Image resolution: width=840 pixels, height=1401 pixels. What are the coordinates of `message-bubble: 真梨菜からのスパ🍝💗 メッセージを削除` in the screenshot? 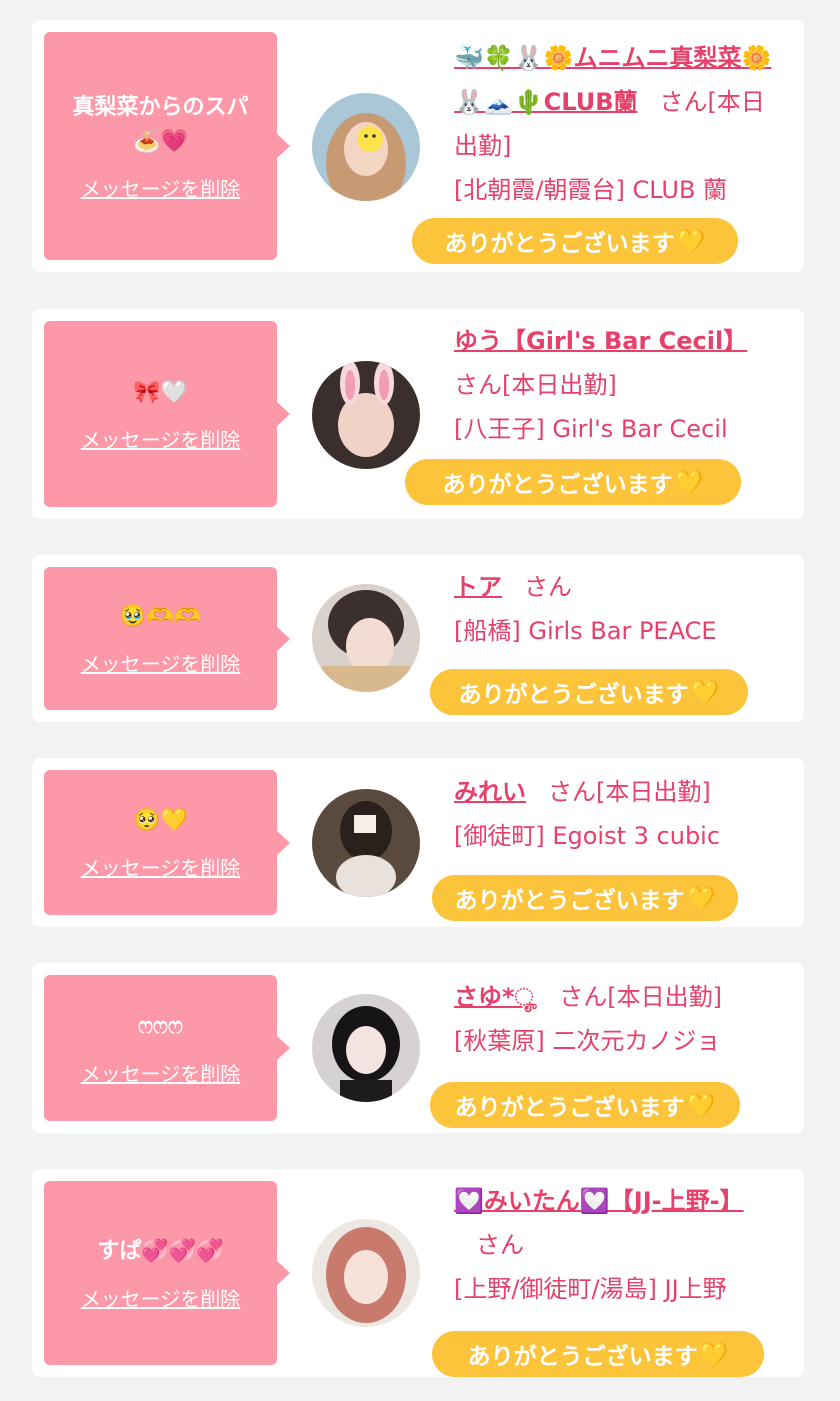 It's located at (167, 146).